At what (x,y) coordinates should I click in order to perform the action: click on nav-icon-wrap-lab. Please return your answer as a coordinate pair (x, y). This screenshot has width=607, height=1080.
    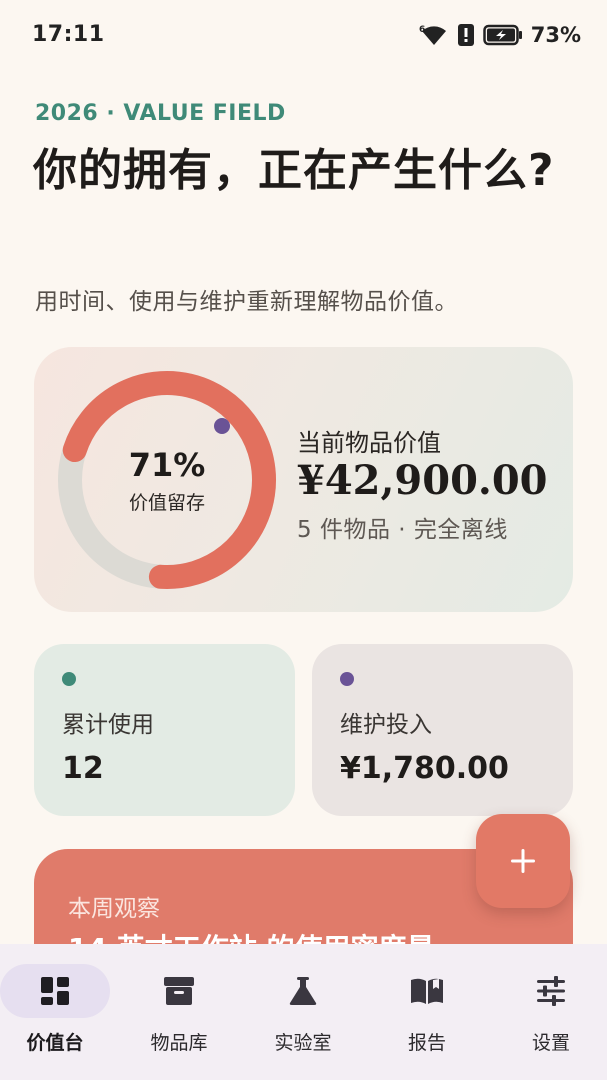
    Looking at the image, I should click on (303, 991).